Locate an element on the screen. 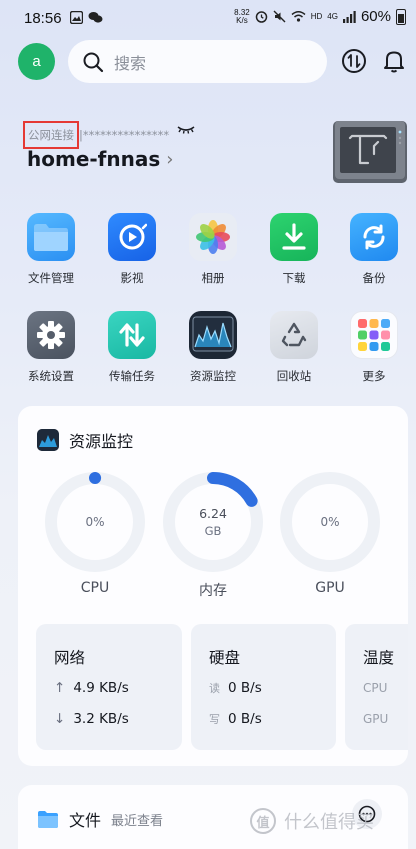 The height and width of the screenshot is (849, 416). watermark: 值 什么值得买 is located at coordinates (312, 821).